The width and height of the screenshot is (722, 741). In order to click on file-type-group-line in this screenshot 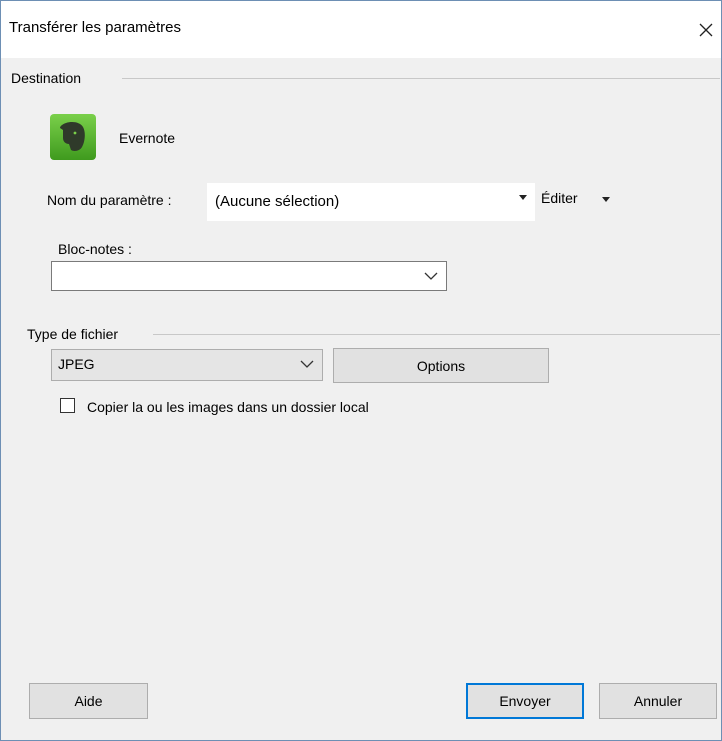, I will do `click(436, 334)`.